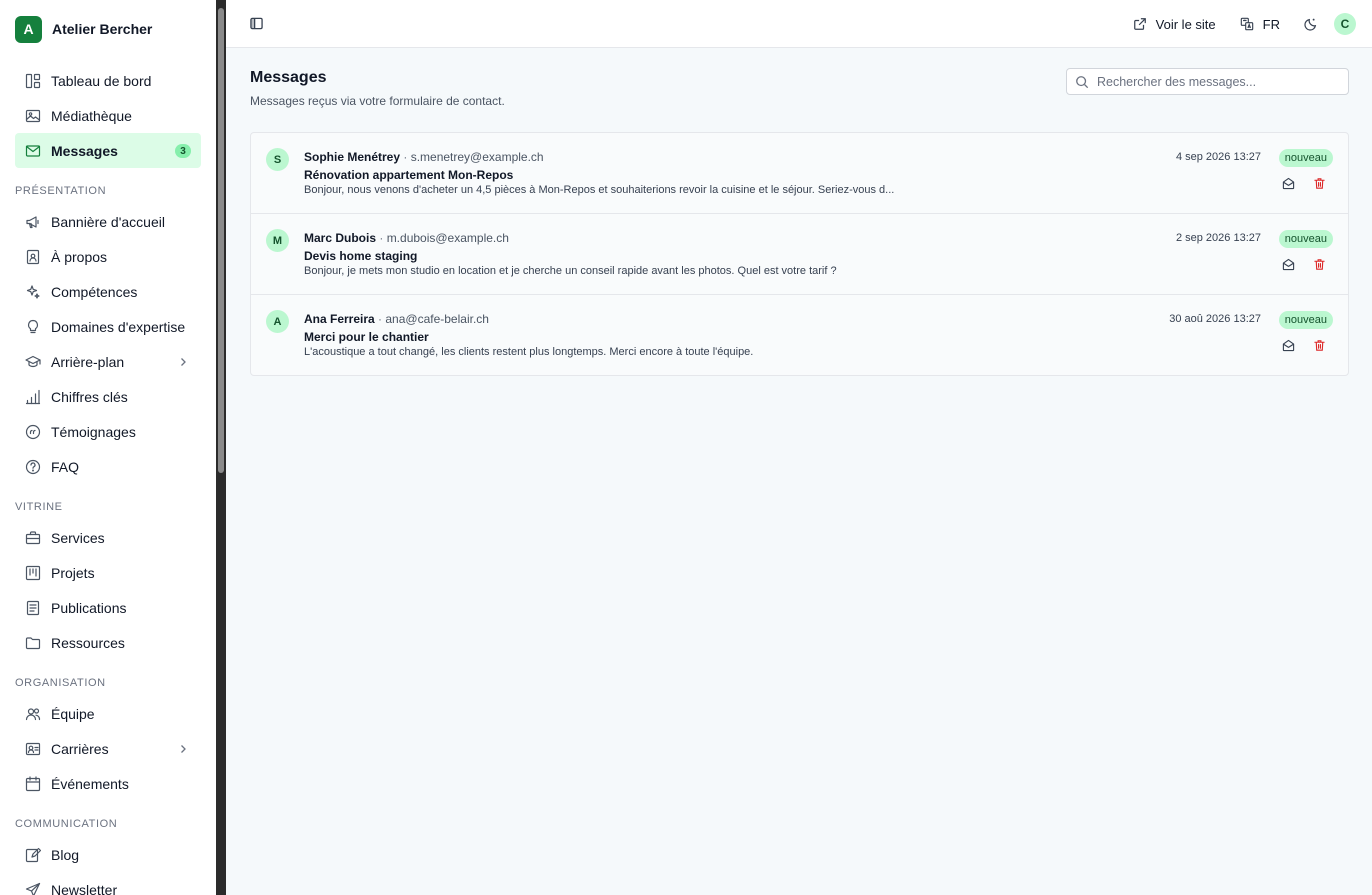 The width and height of the screenshot is (1372, 895). Describe the element at coordinates (1311, 24) in the screenshot. I see `theme-toggle-button` at that location.